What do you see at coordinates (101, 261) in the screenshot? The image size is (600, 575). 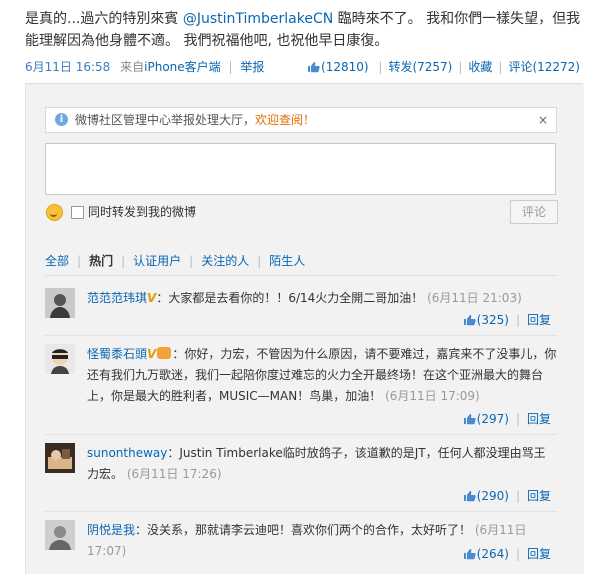 I see `filter-hot: 热门` at bounding box center [101, 261].